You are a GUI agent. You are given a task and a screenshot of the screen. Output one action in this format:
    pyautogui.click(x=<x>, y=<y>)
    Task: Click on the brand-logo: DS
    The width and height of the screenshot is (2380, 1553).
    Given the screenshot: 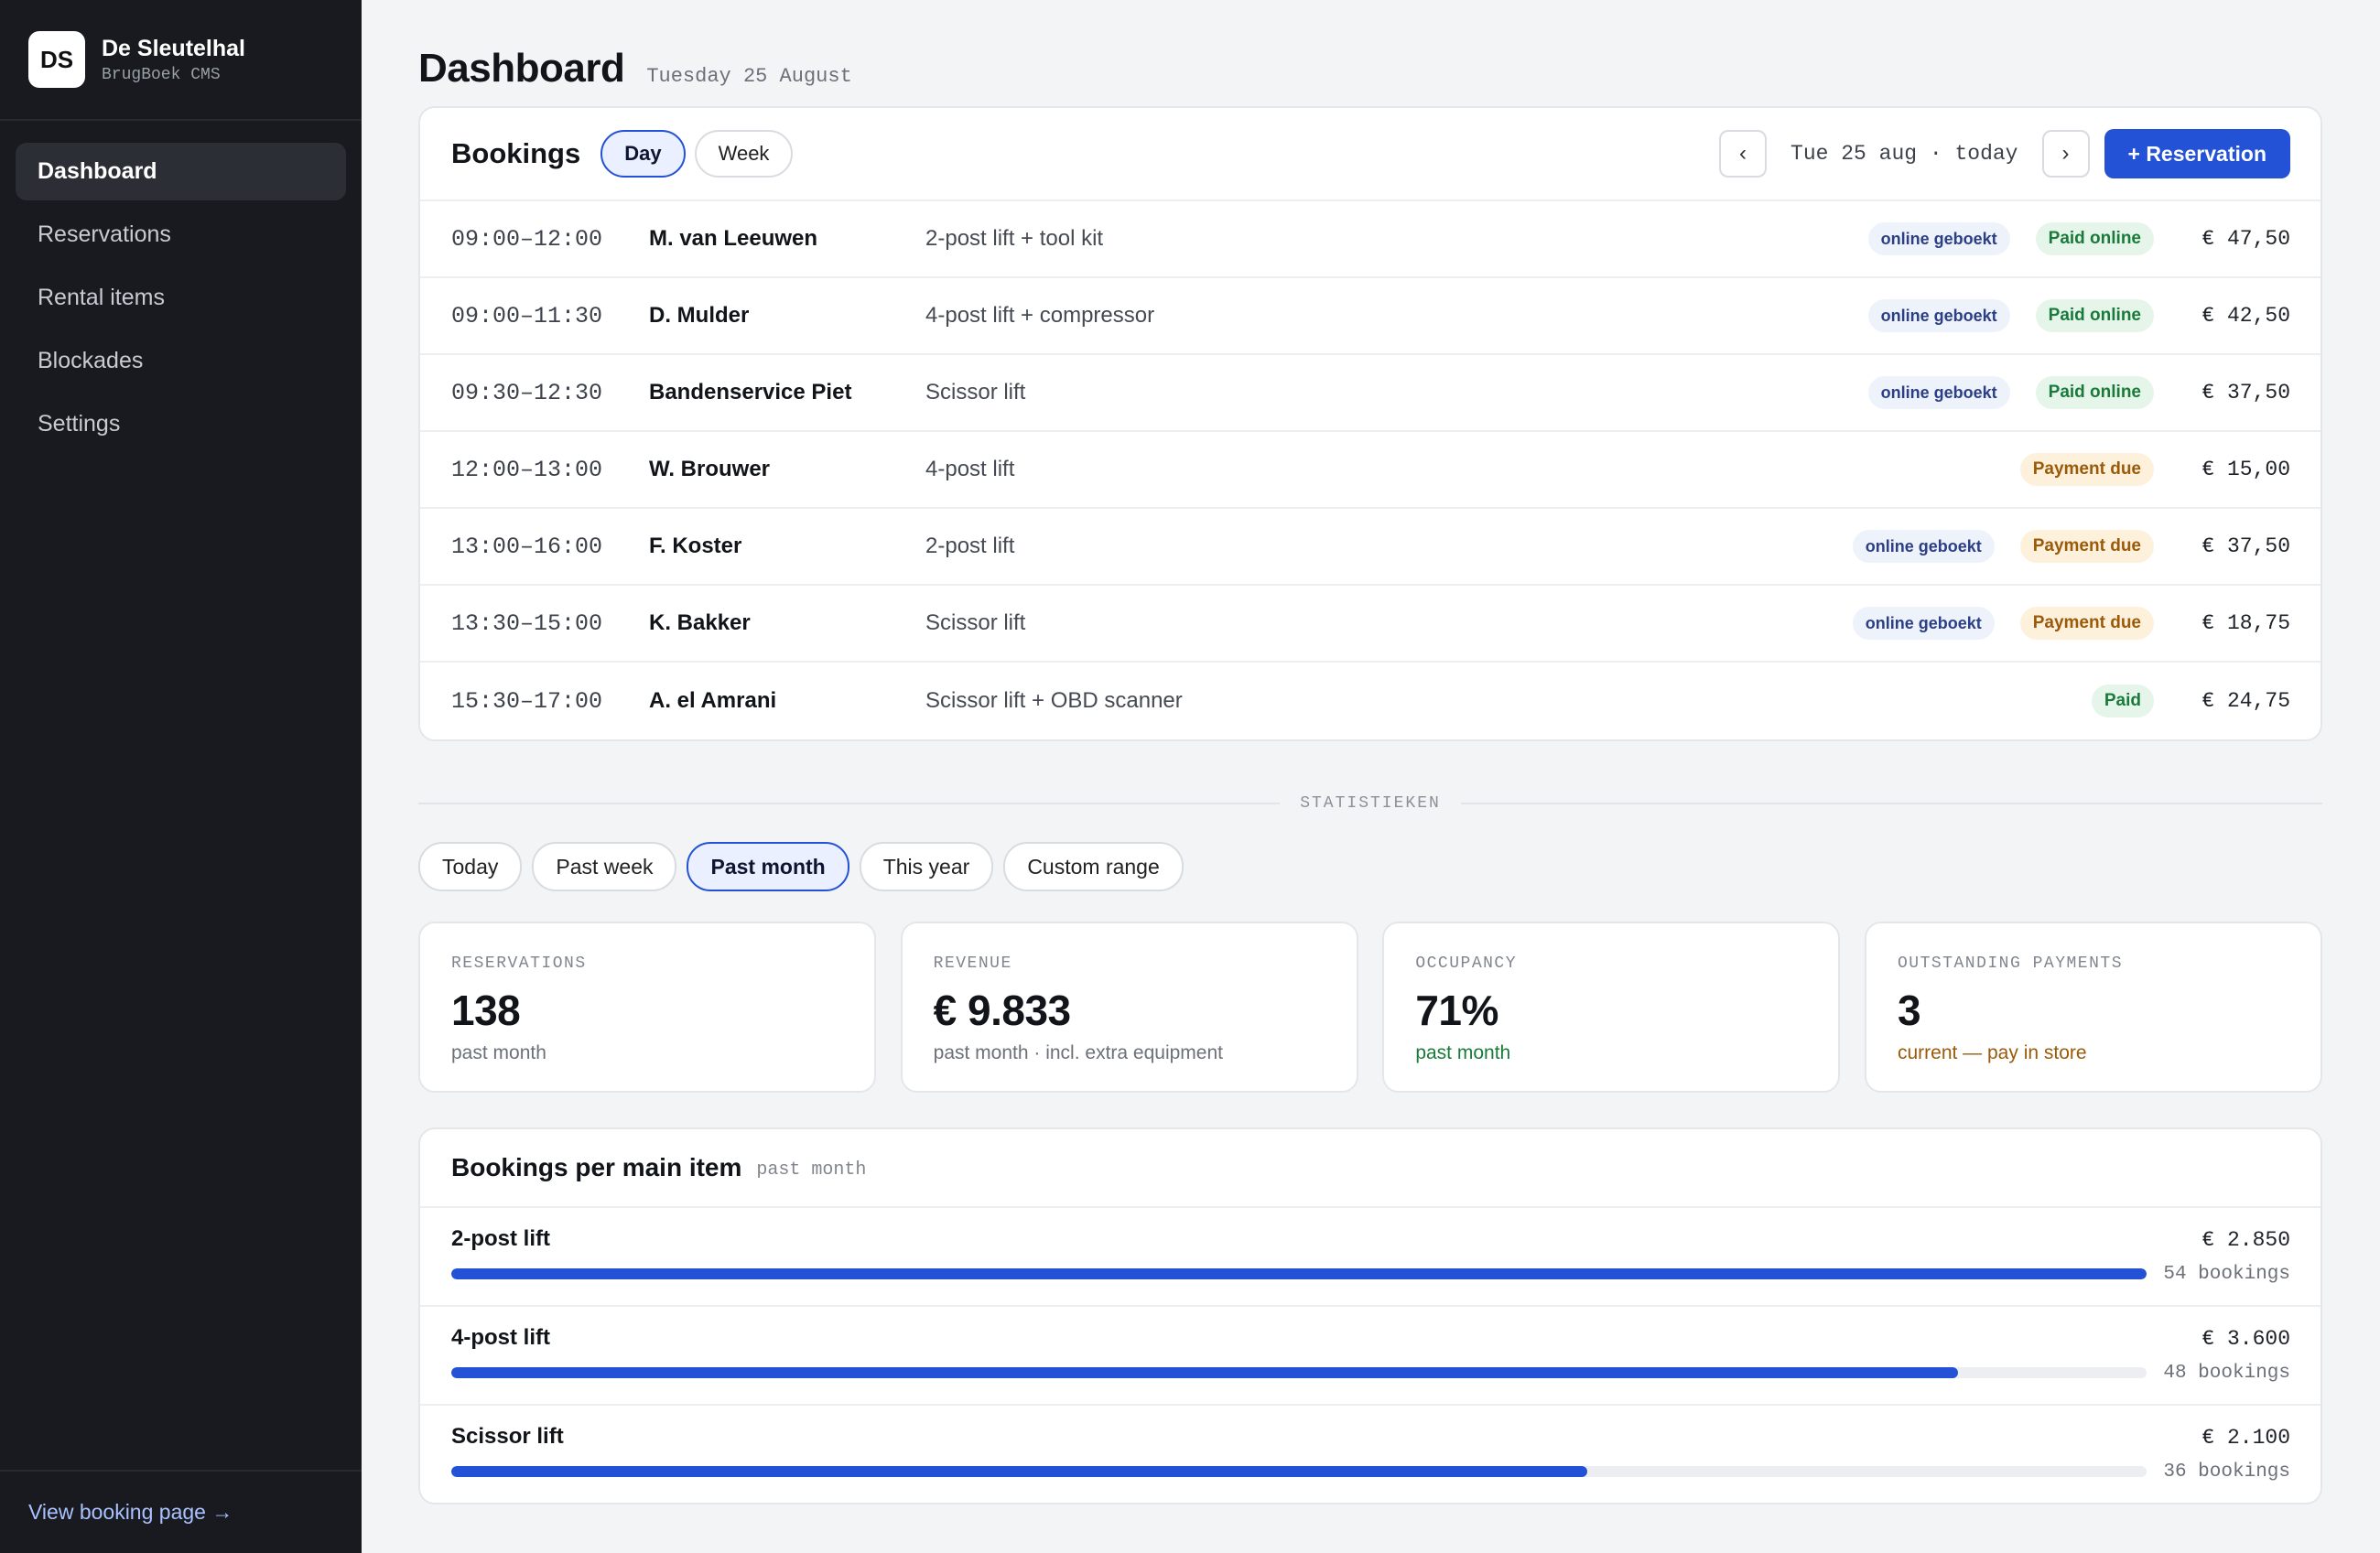 What is the action you would take?
    pyautogui.click(x=56, y=60)
    